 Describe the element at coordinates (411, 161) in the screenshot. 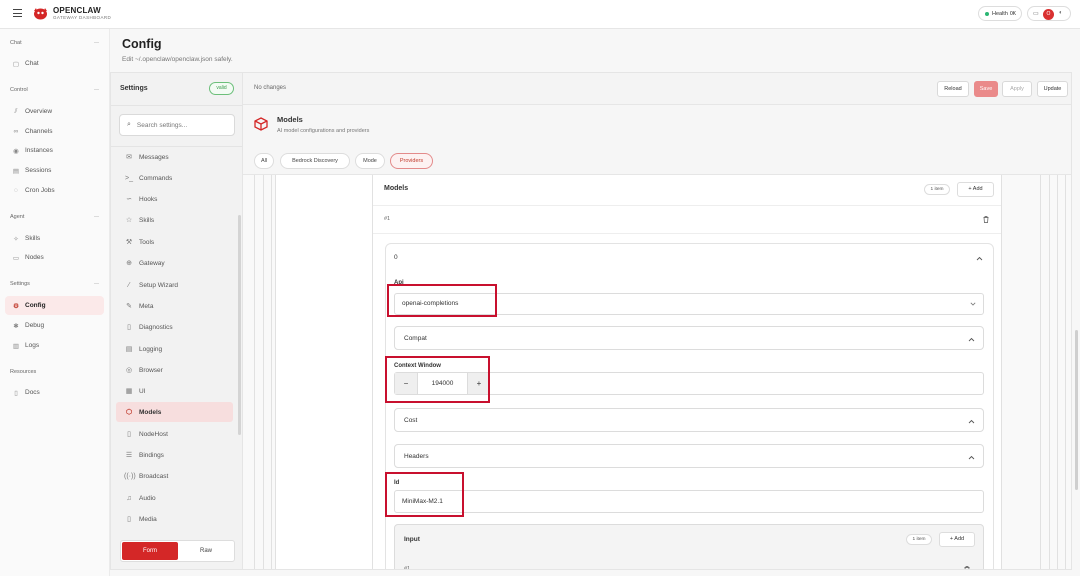

I see `tab-providers: Providers` at that location.